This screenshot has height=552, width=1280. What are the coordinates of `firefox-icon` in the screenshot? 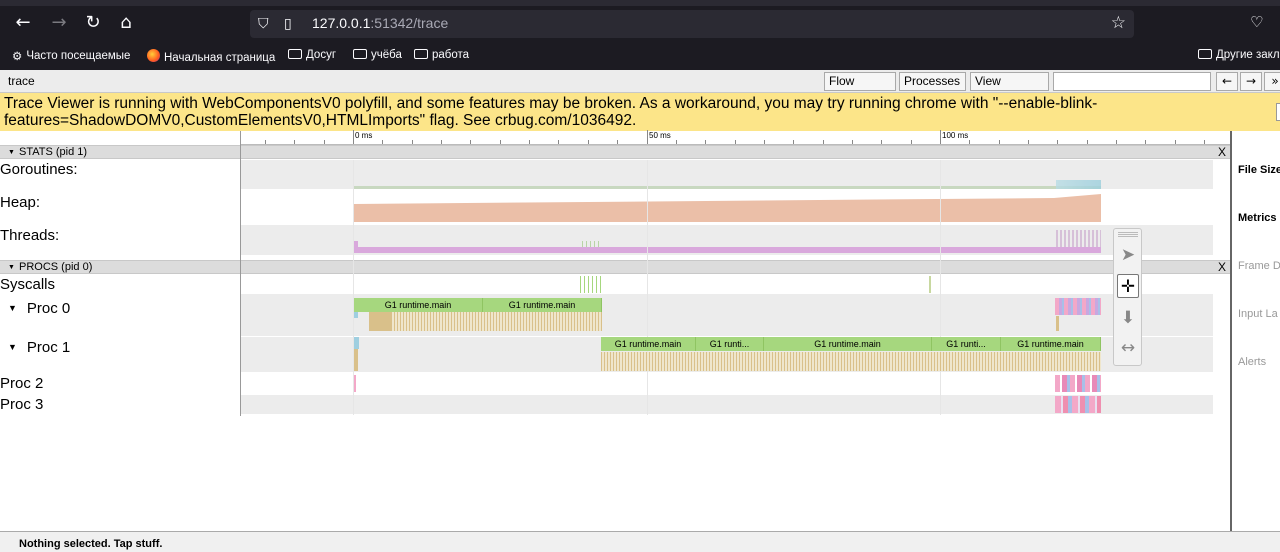 It's located at (153, 55).